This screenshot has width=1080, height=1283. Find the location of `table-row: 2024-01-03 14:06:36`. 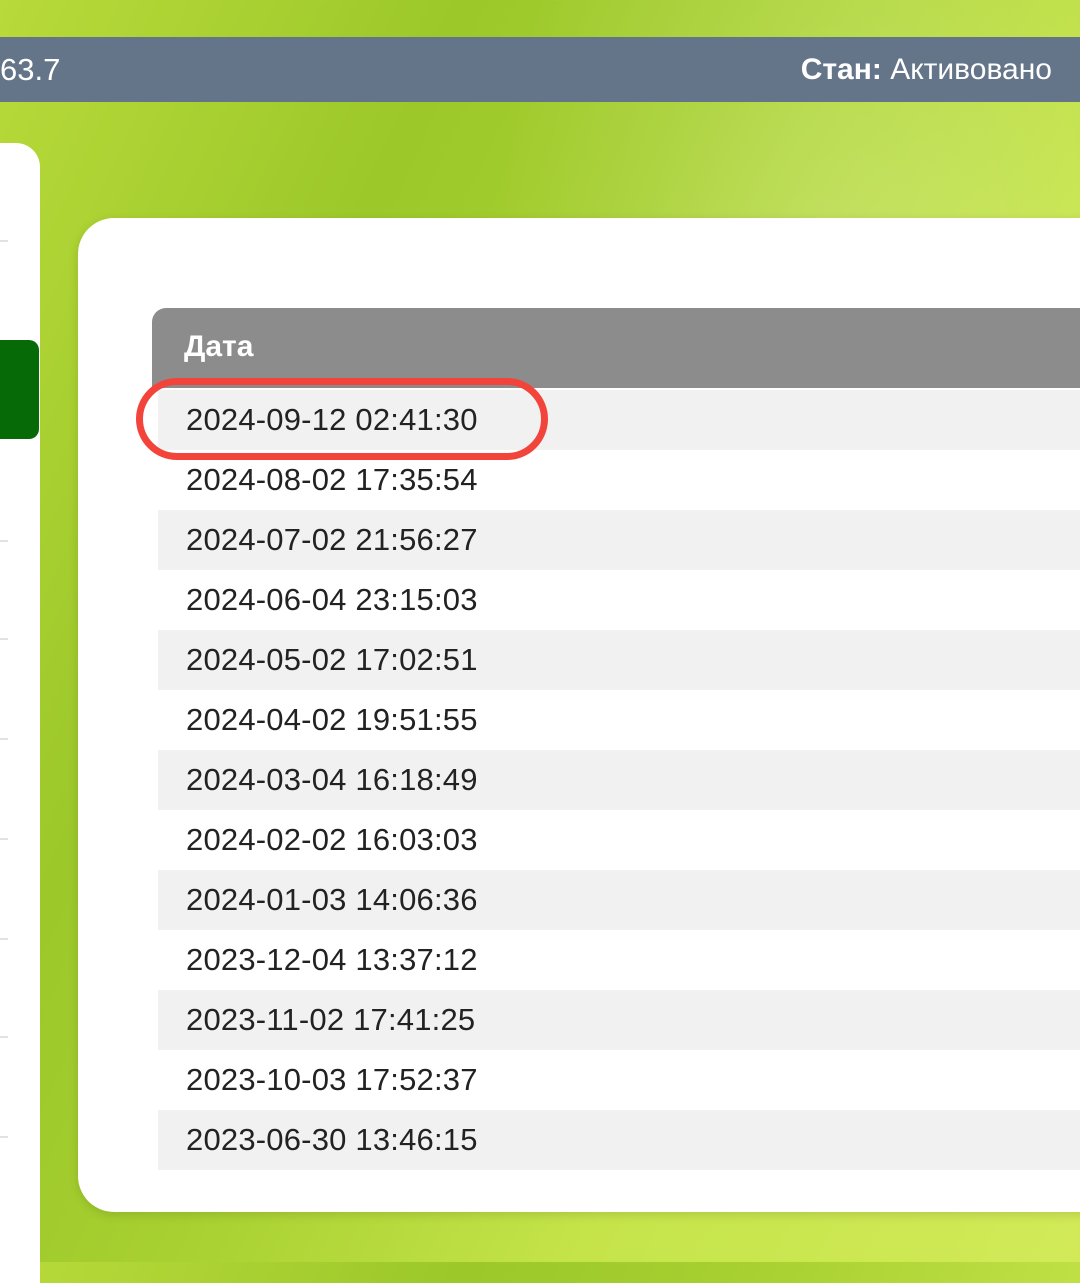

table-row: 2024-01-03 14:06:36 is located at coordinates (619, 900).